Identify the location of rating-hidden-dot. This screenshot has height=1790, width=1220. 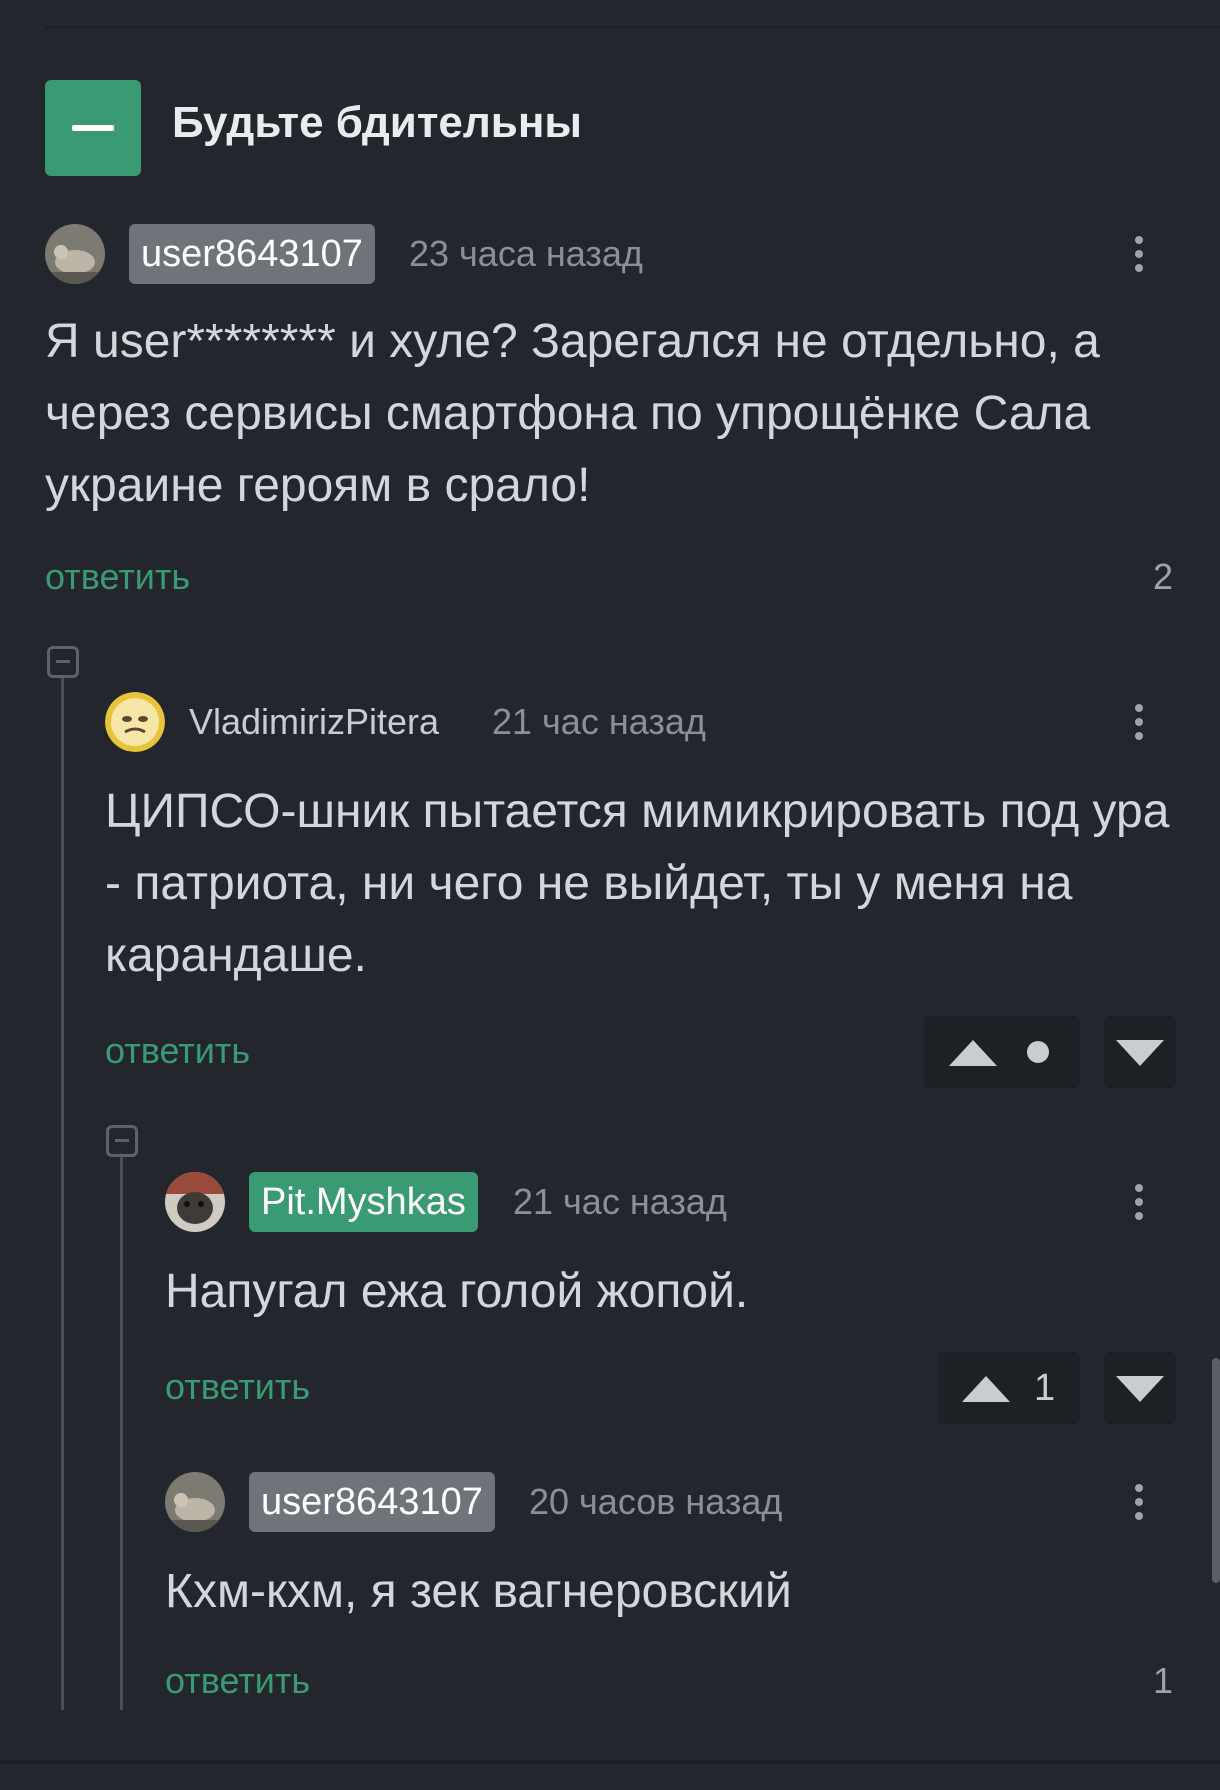
(1038, 1052).